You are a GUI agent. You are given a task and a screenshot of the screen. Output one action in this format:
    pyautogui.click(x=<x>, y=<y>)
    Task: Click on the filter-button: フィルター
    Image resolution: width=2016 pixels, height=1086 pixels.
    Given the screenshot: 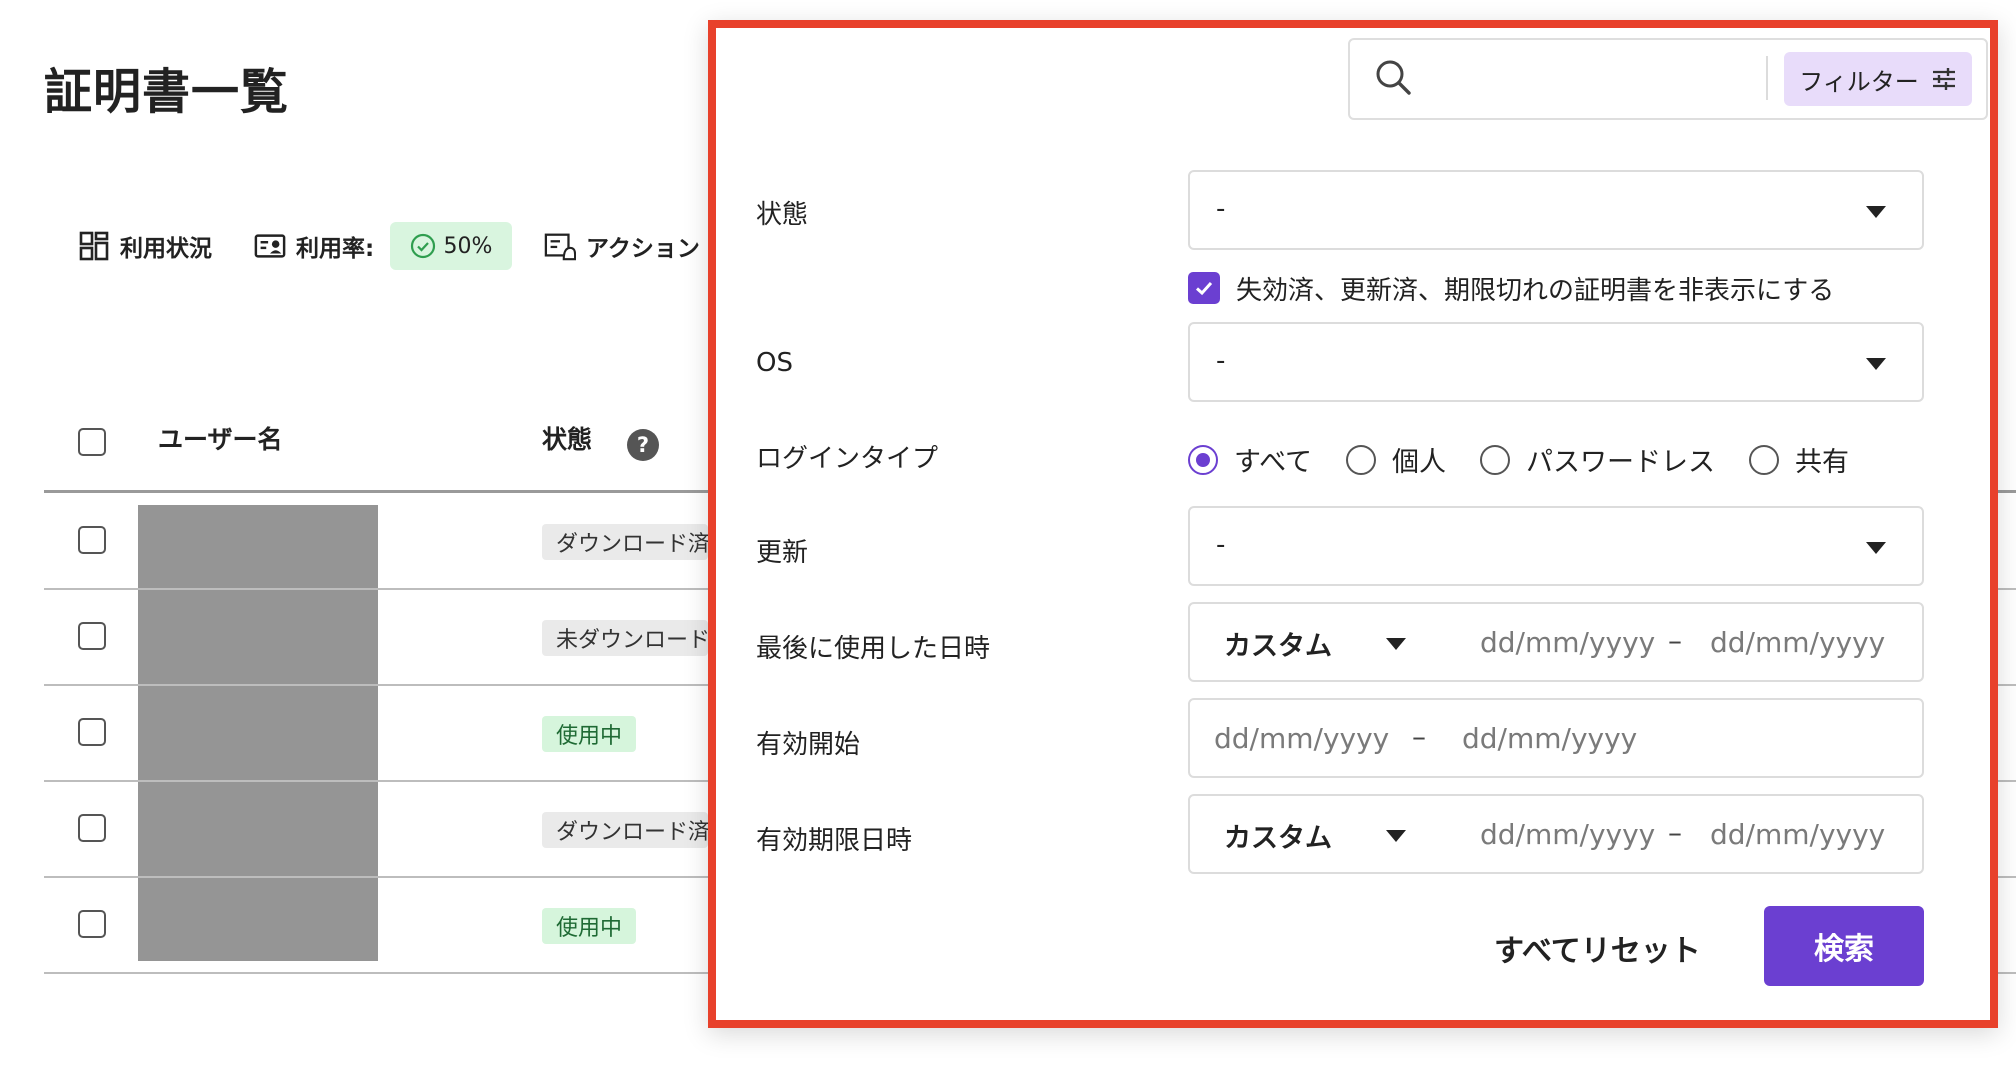 What is the action you would take?
    pyautogui.click(x=1878, y=79)
    